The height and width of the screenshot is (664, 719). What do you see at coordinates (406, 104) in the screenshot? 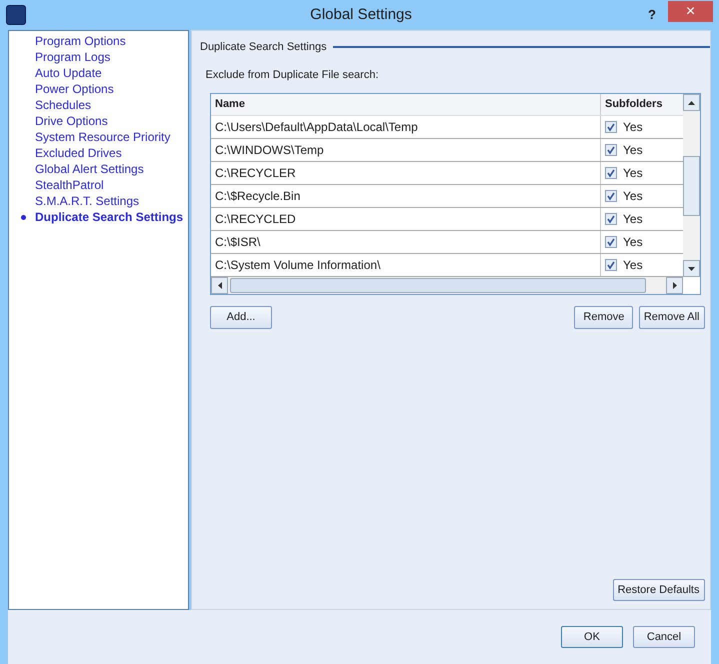
I see `column-header: Name` at bounding box center [406, 104].